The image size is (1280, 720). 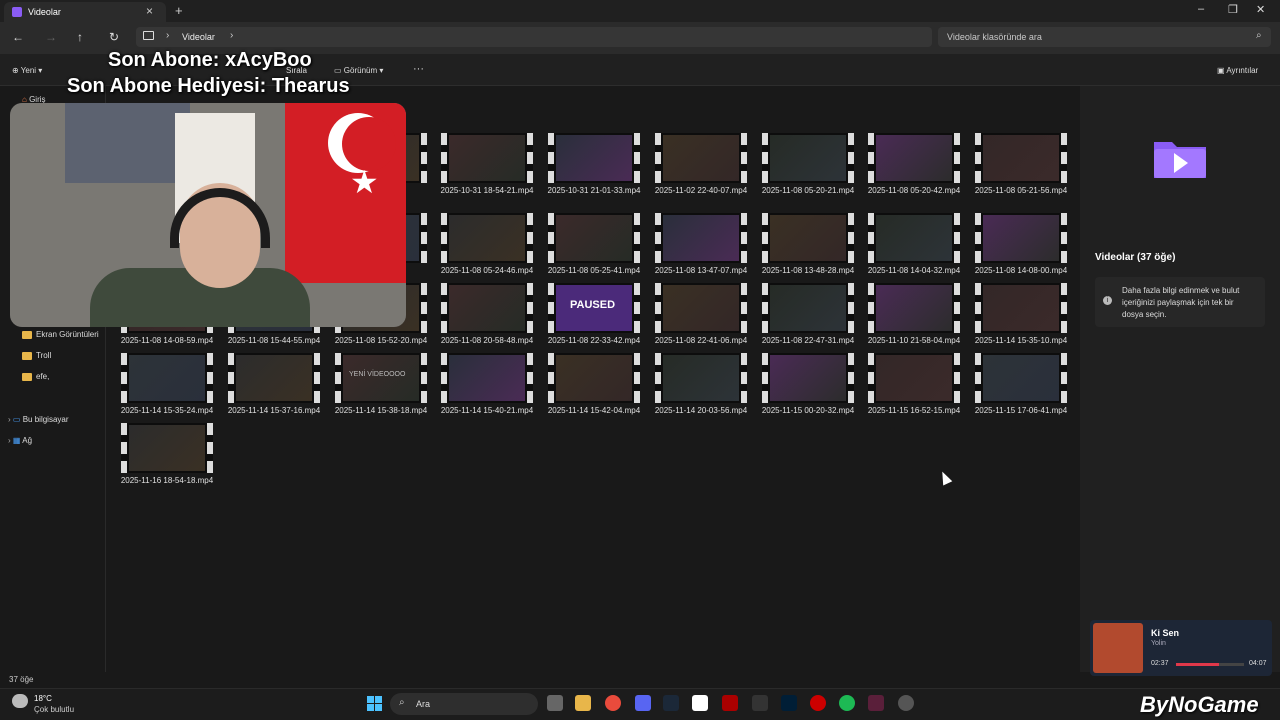 What do you see at coordinates (80, 37) in the screenshot?
I see `up-arrow-icon: ↑` at bounding box center [80, 37].